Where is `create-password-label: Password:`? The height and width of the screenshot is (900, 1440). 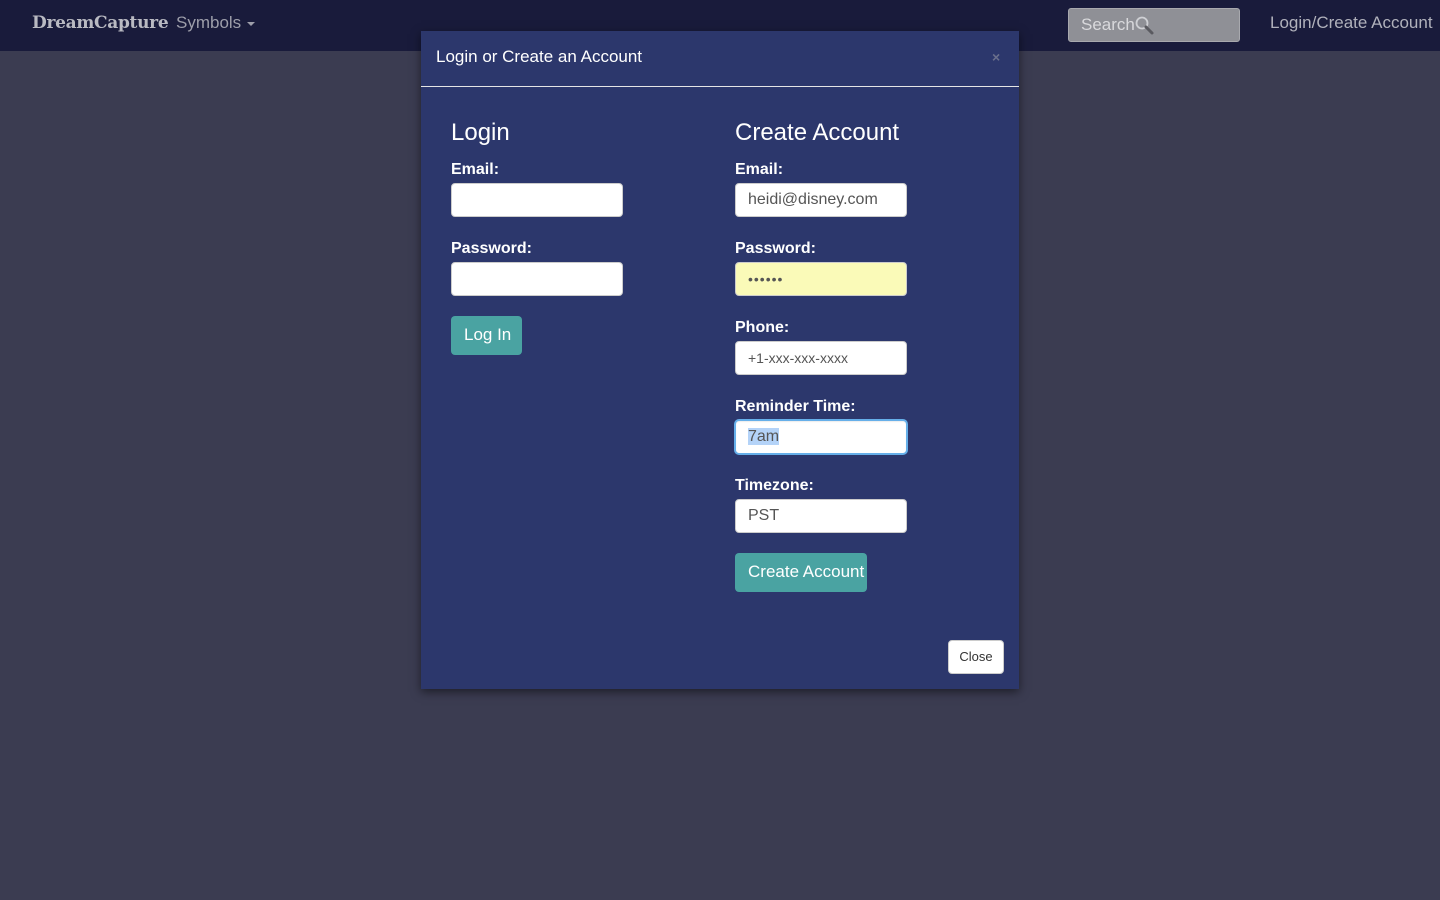
create-password-label: Password: is located at coordinates (775, 248).